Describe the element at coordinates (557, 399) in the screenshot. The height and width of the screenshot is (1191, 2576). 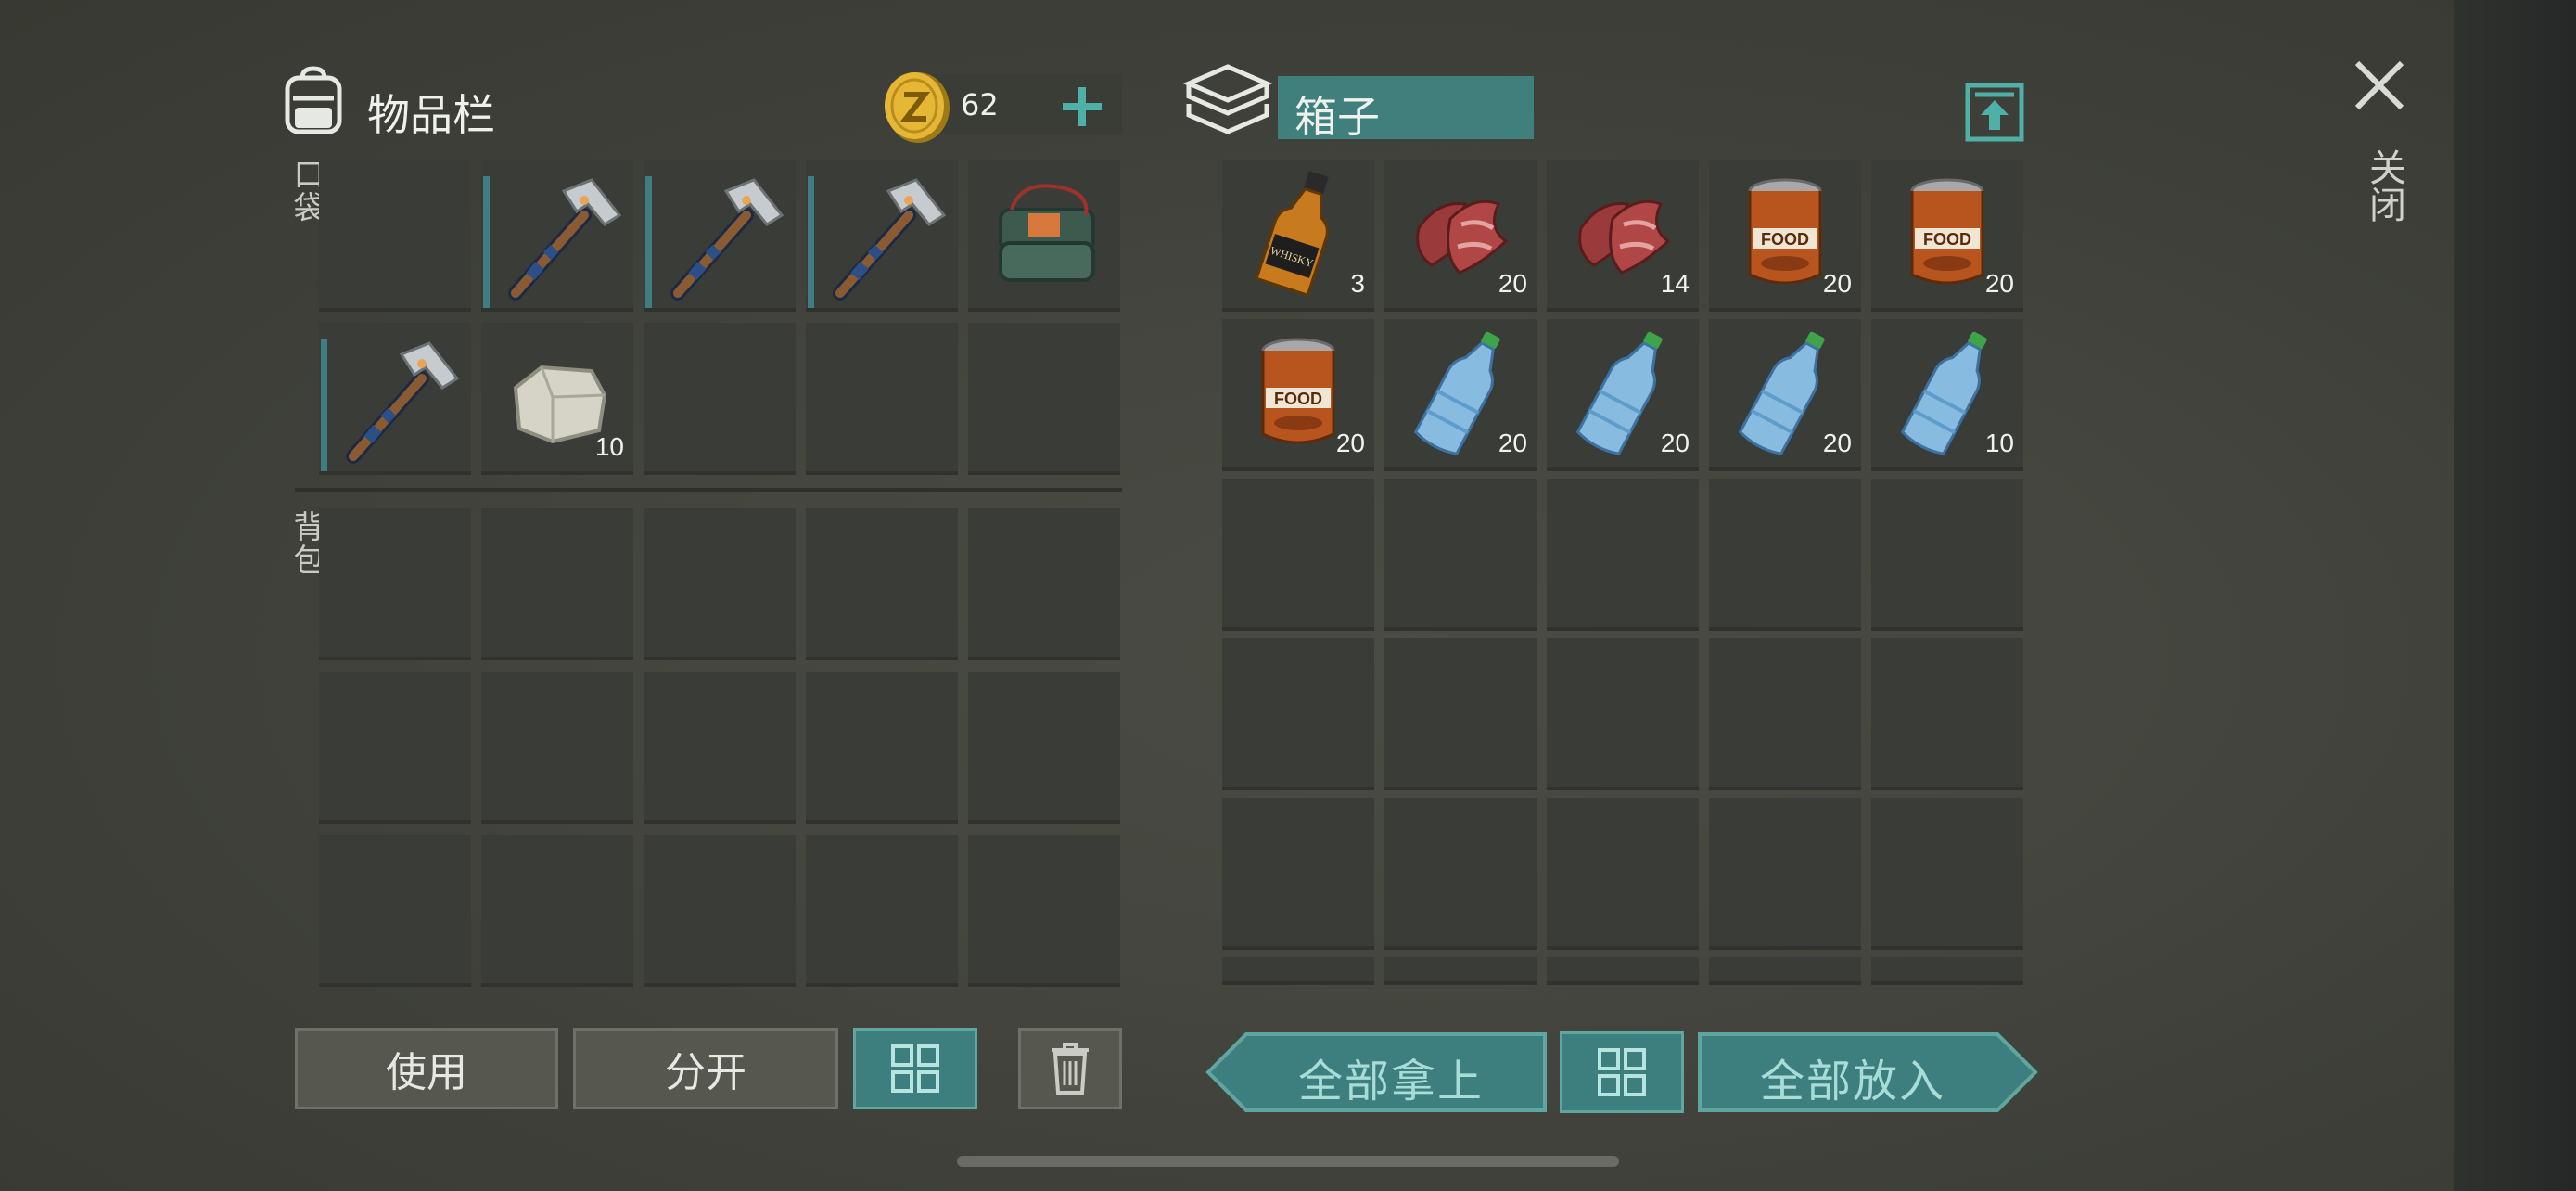
I see `pocket-slot: 10` at that location.